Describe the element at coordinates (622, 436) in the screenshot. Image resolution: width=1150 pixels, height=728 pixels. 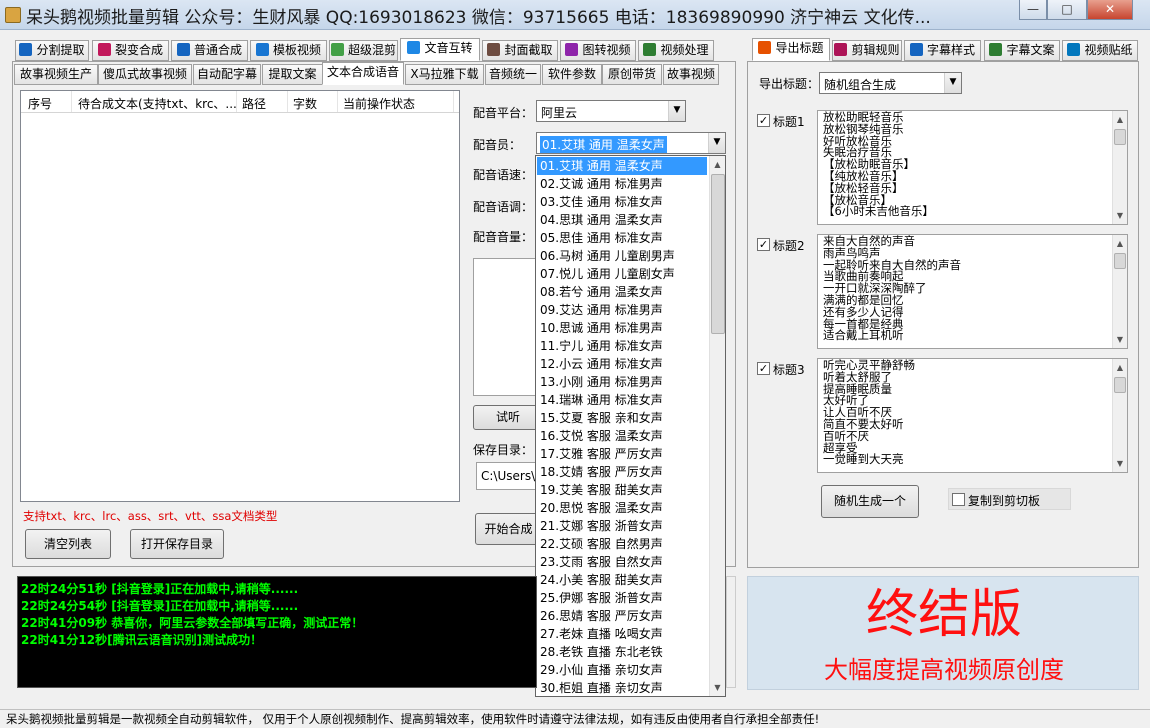
I see `speaker-option: 16.艾悦 客服 温柔女声` at that location.